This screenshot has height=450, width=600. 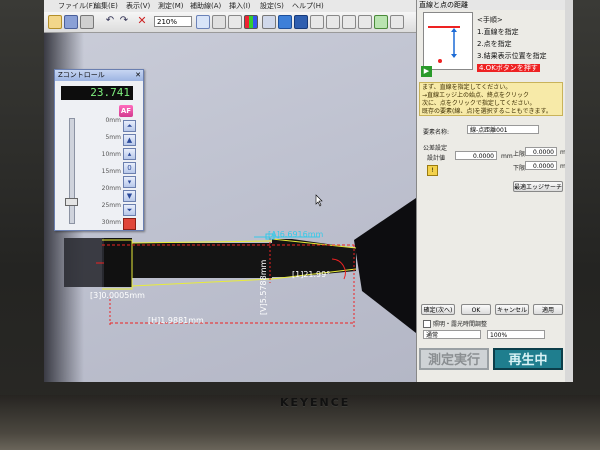 What do you see at coordinates (138, 6) in the screenshot?
I see `menu-view: 表示(V)` at bounding box center [138, 6].